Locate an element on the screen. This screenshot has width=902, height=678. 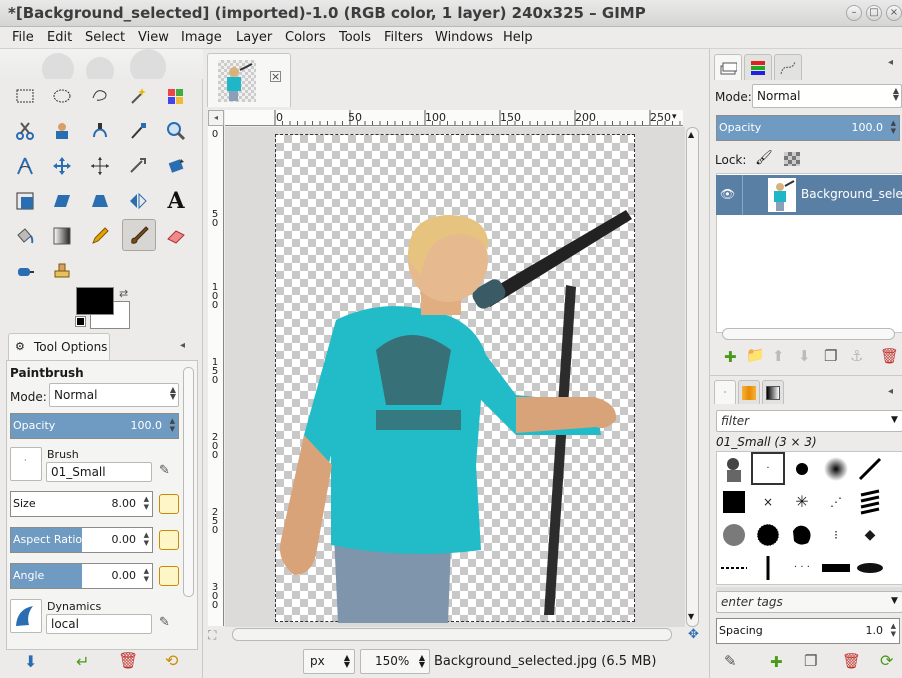
menu-windows: Windows is located at coordinates (464, 37).